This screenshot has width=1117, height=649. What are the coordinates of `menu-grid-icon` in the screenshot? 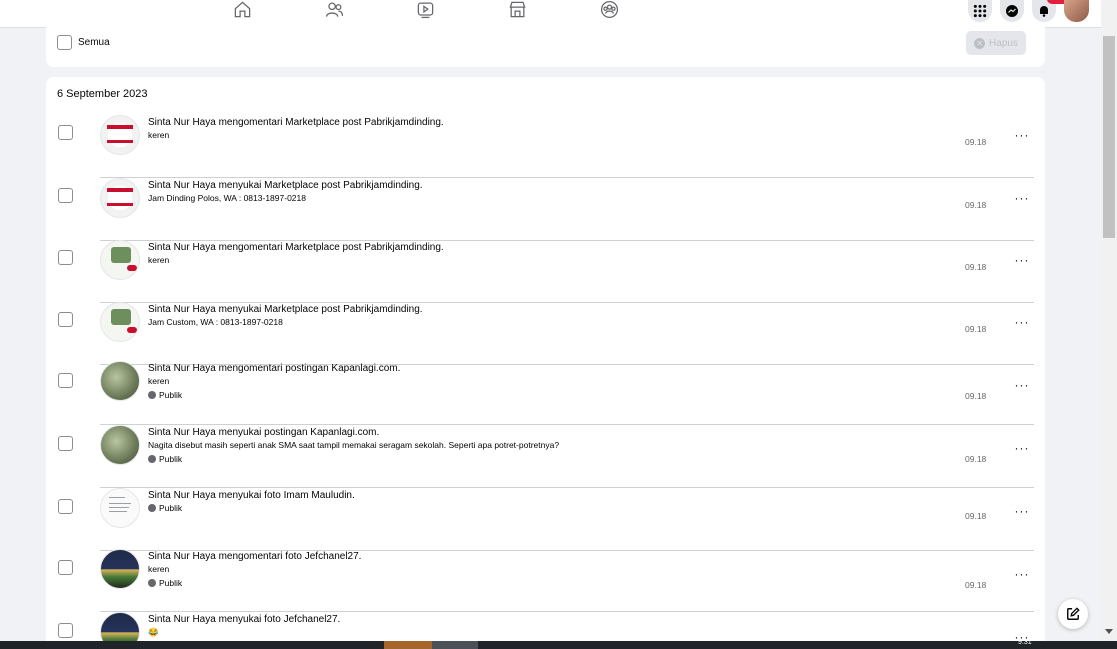 It's located at (980, 11).